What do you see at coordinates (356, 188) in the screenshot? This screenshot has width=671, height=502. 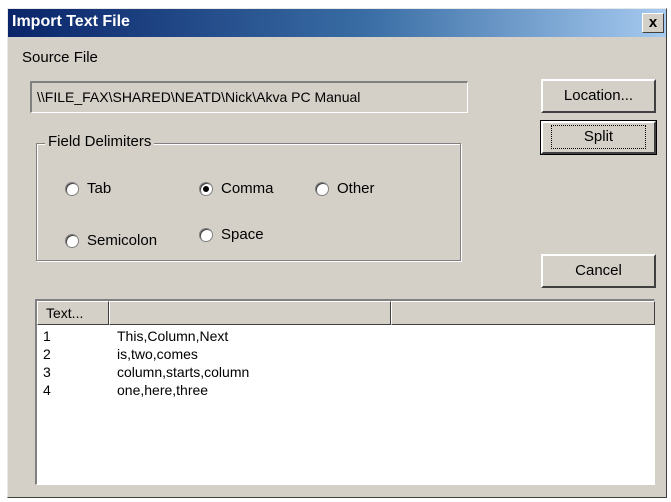 I see `radio-other-label: Other` at bounding box center [356, 188].